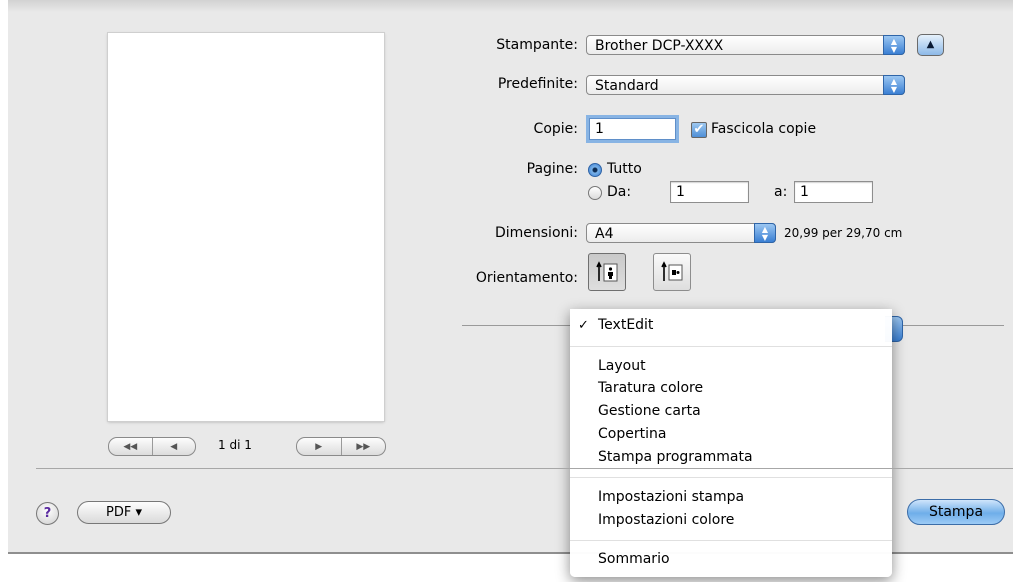 The width and height of the screenshot is (1013, 582). What do you see at coordinates (745, 45) in the screenshot?
I see `printer-popup: Brother DCP-XXXX ▲ ▼` at bounding box center [745, 45].